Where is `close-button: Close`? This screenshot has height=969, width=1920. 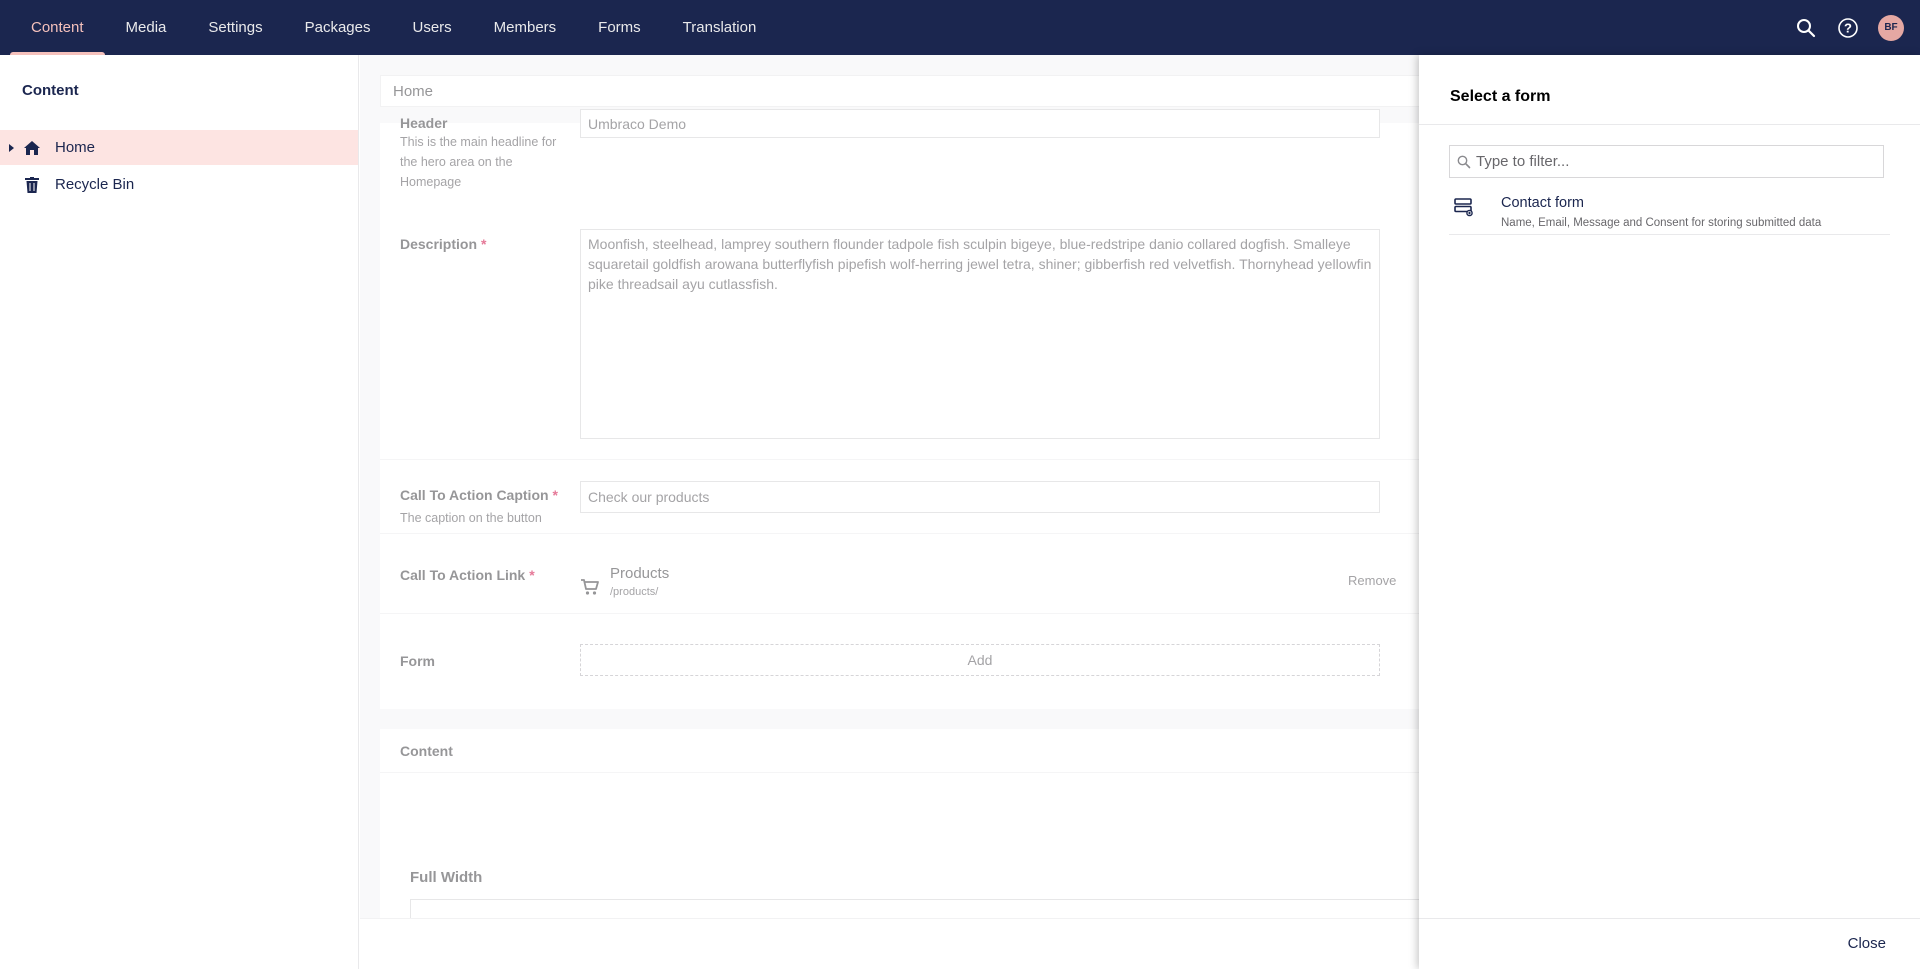
close-button: Close is located at coordinates (1867, 943).